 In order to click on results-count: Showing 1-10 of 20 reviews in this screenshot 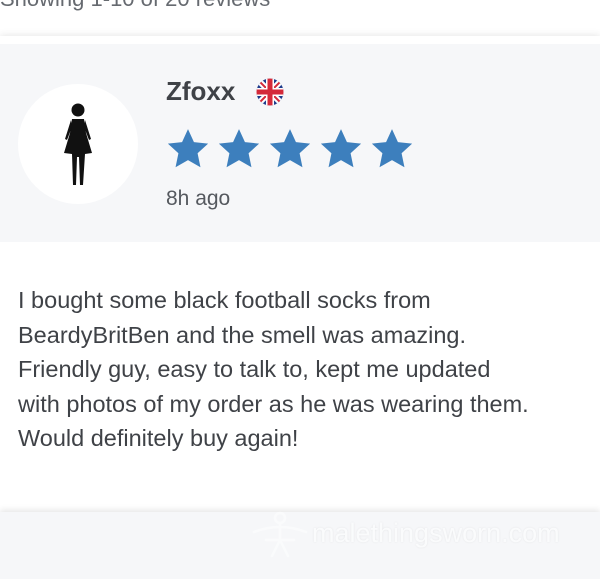, I will do `click(135, 6)`.